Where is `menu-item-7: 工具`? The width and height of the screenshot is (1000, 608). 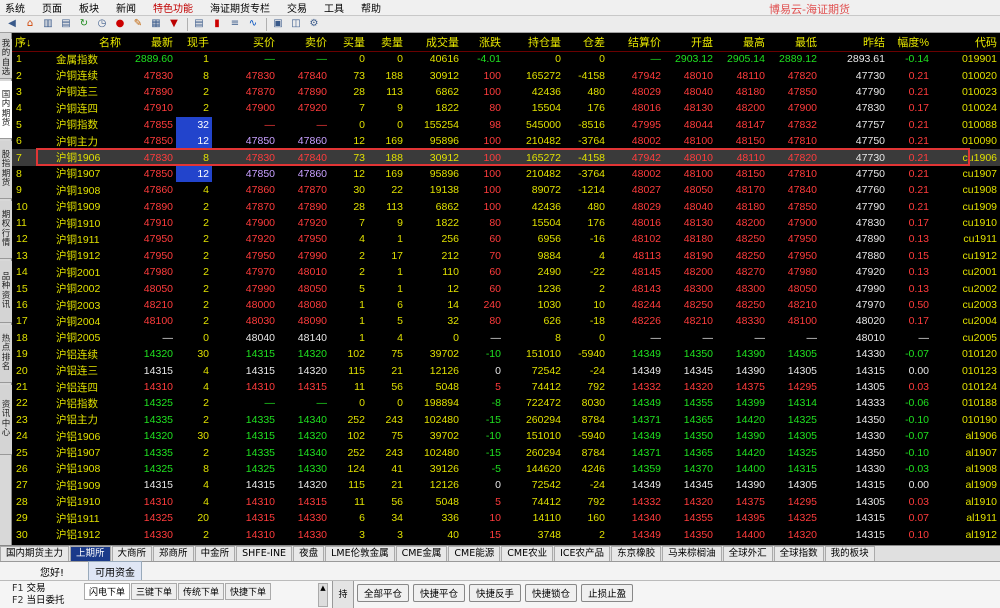
menu-item-7: 工具 is located at coordinates (337, 7).